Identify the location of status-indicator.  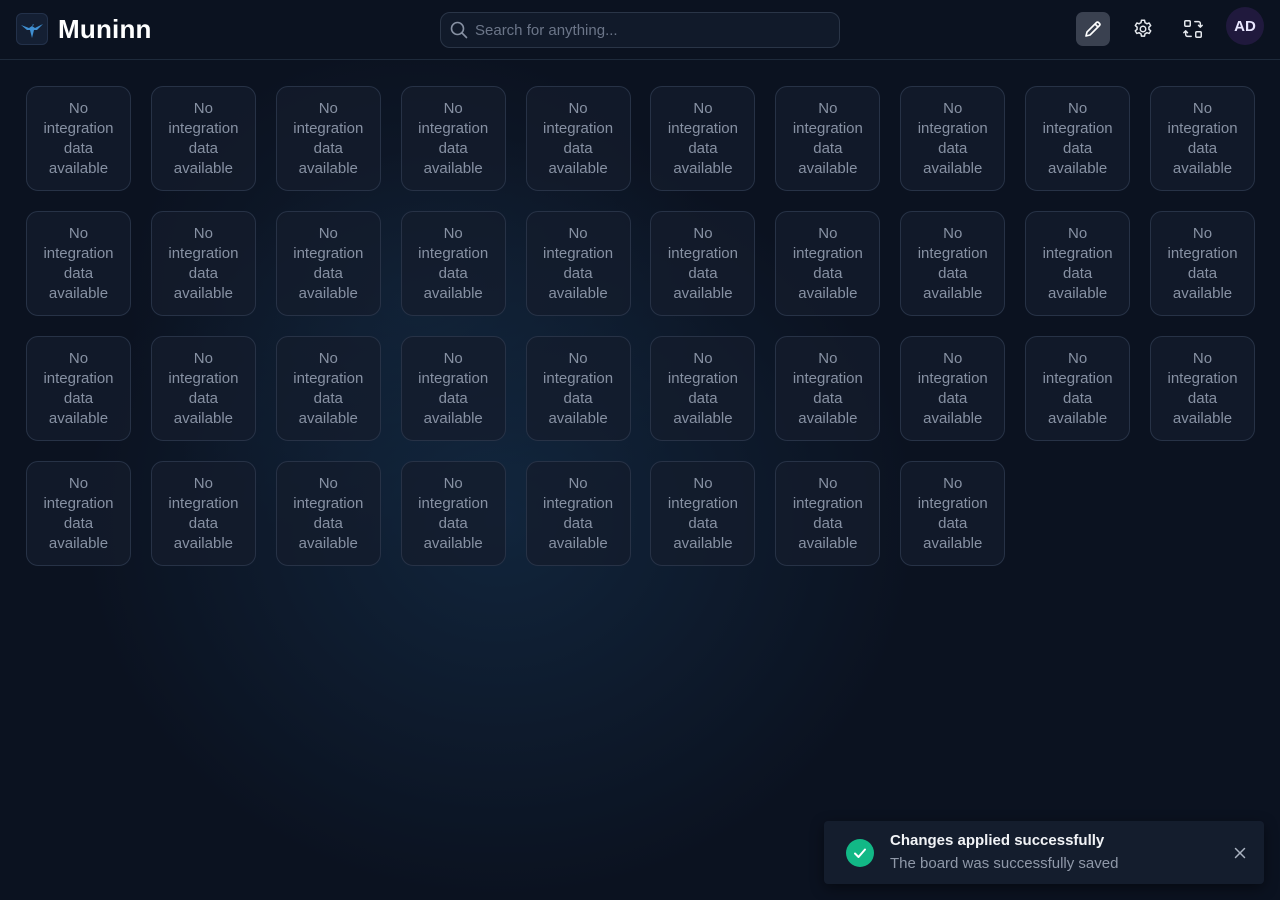
(860, 853).